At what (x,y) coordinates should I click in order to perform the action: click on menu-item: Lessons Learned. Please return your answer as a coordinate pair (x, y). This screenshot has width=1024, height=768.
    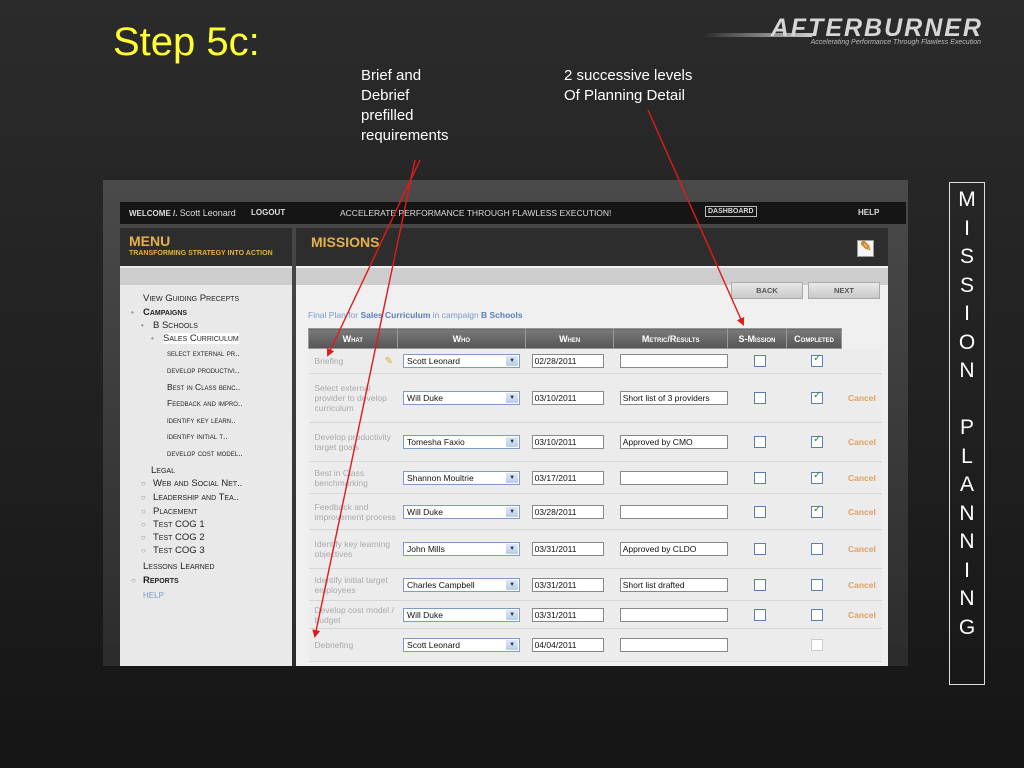
    Looking at the image, I should click on (179, 566).